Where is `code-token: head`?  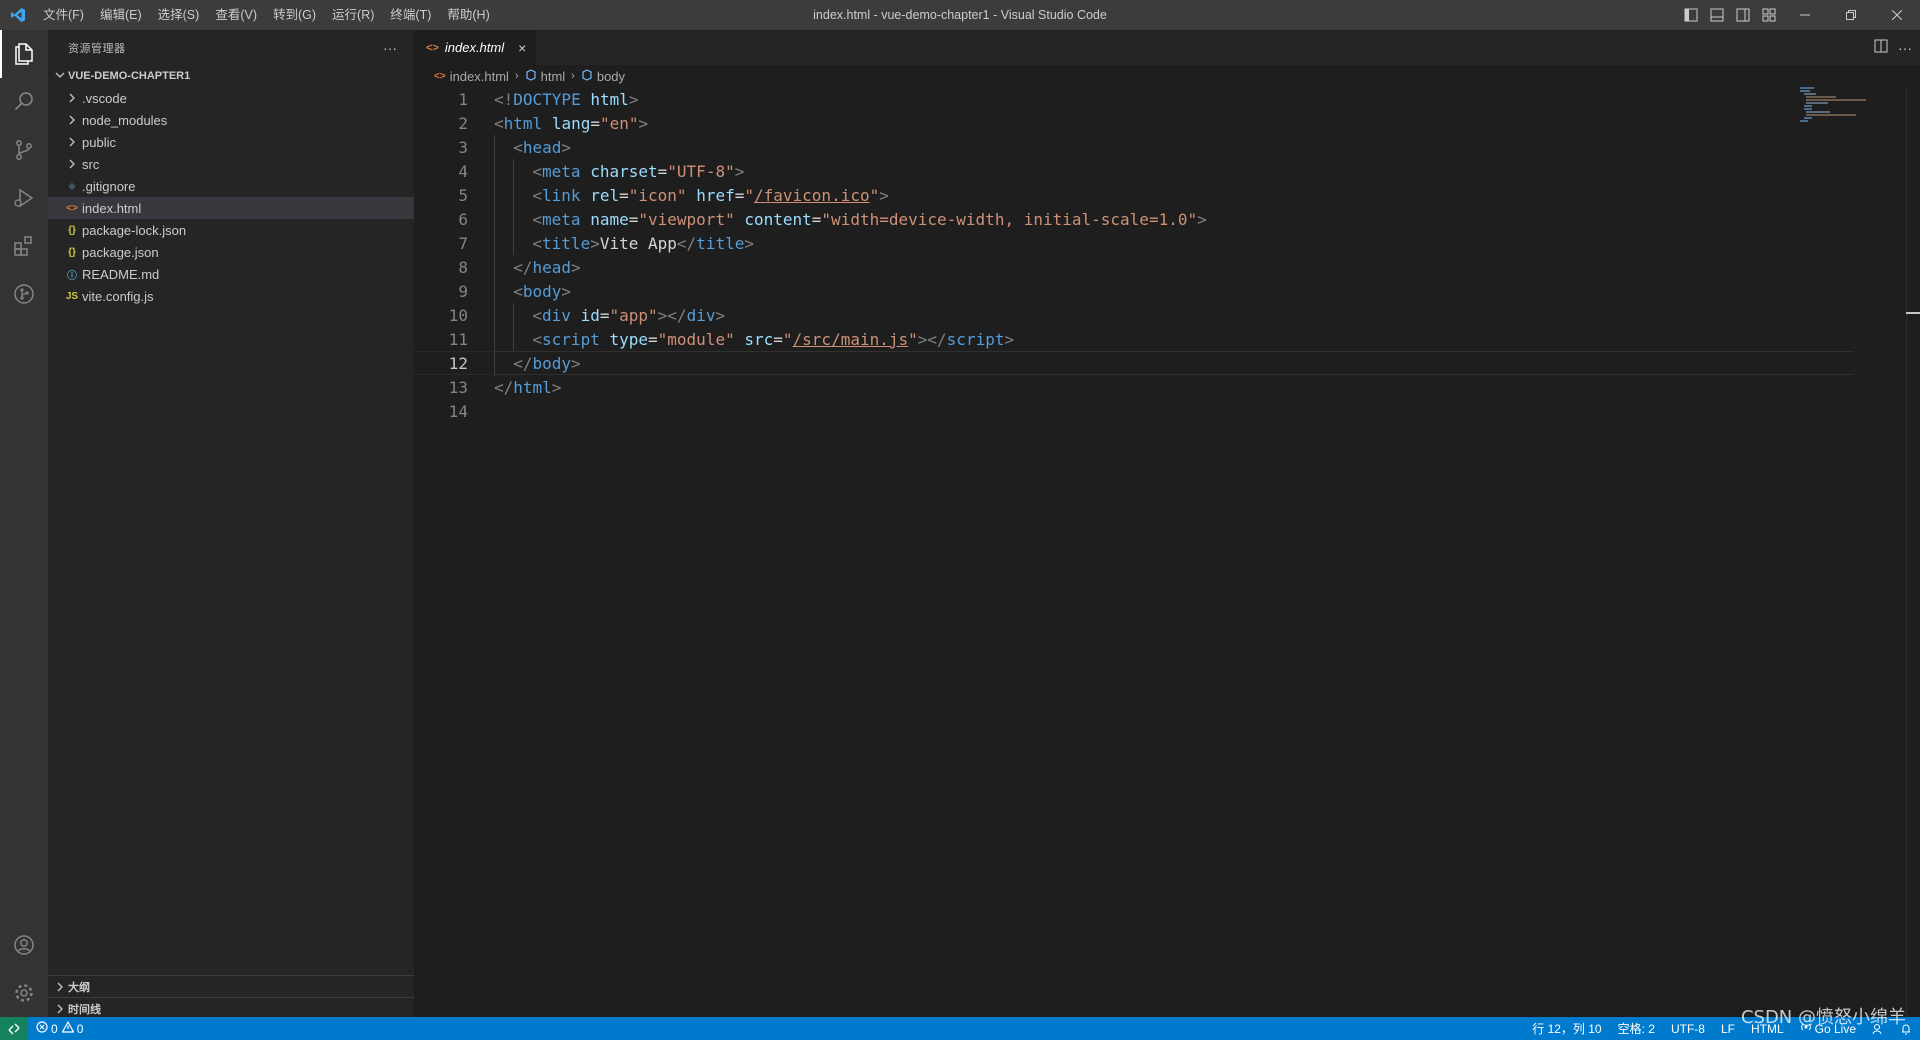
code-token: head is located at coordinates (542, 147).